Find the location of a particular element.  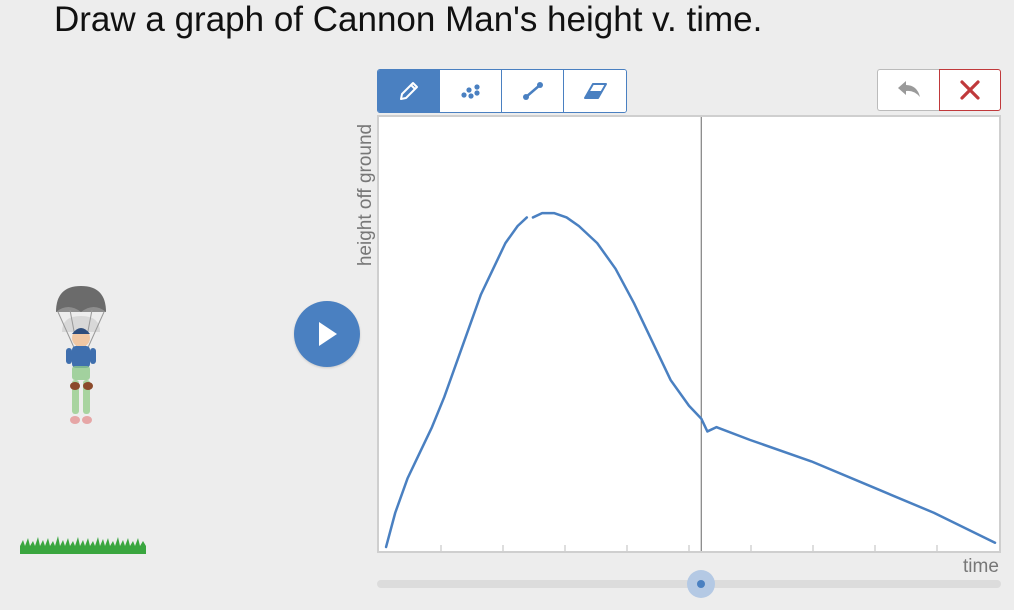

points-tool-button is located at coordinates (471, 91).